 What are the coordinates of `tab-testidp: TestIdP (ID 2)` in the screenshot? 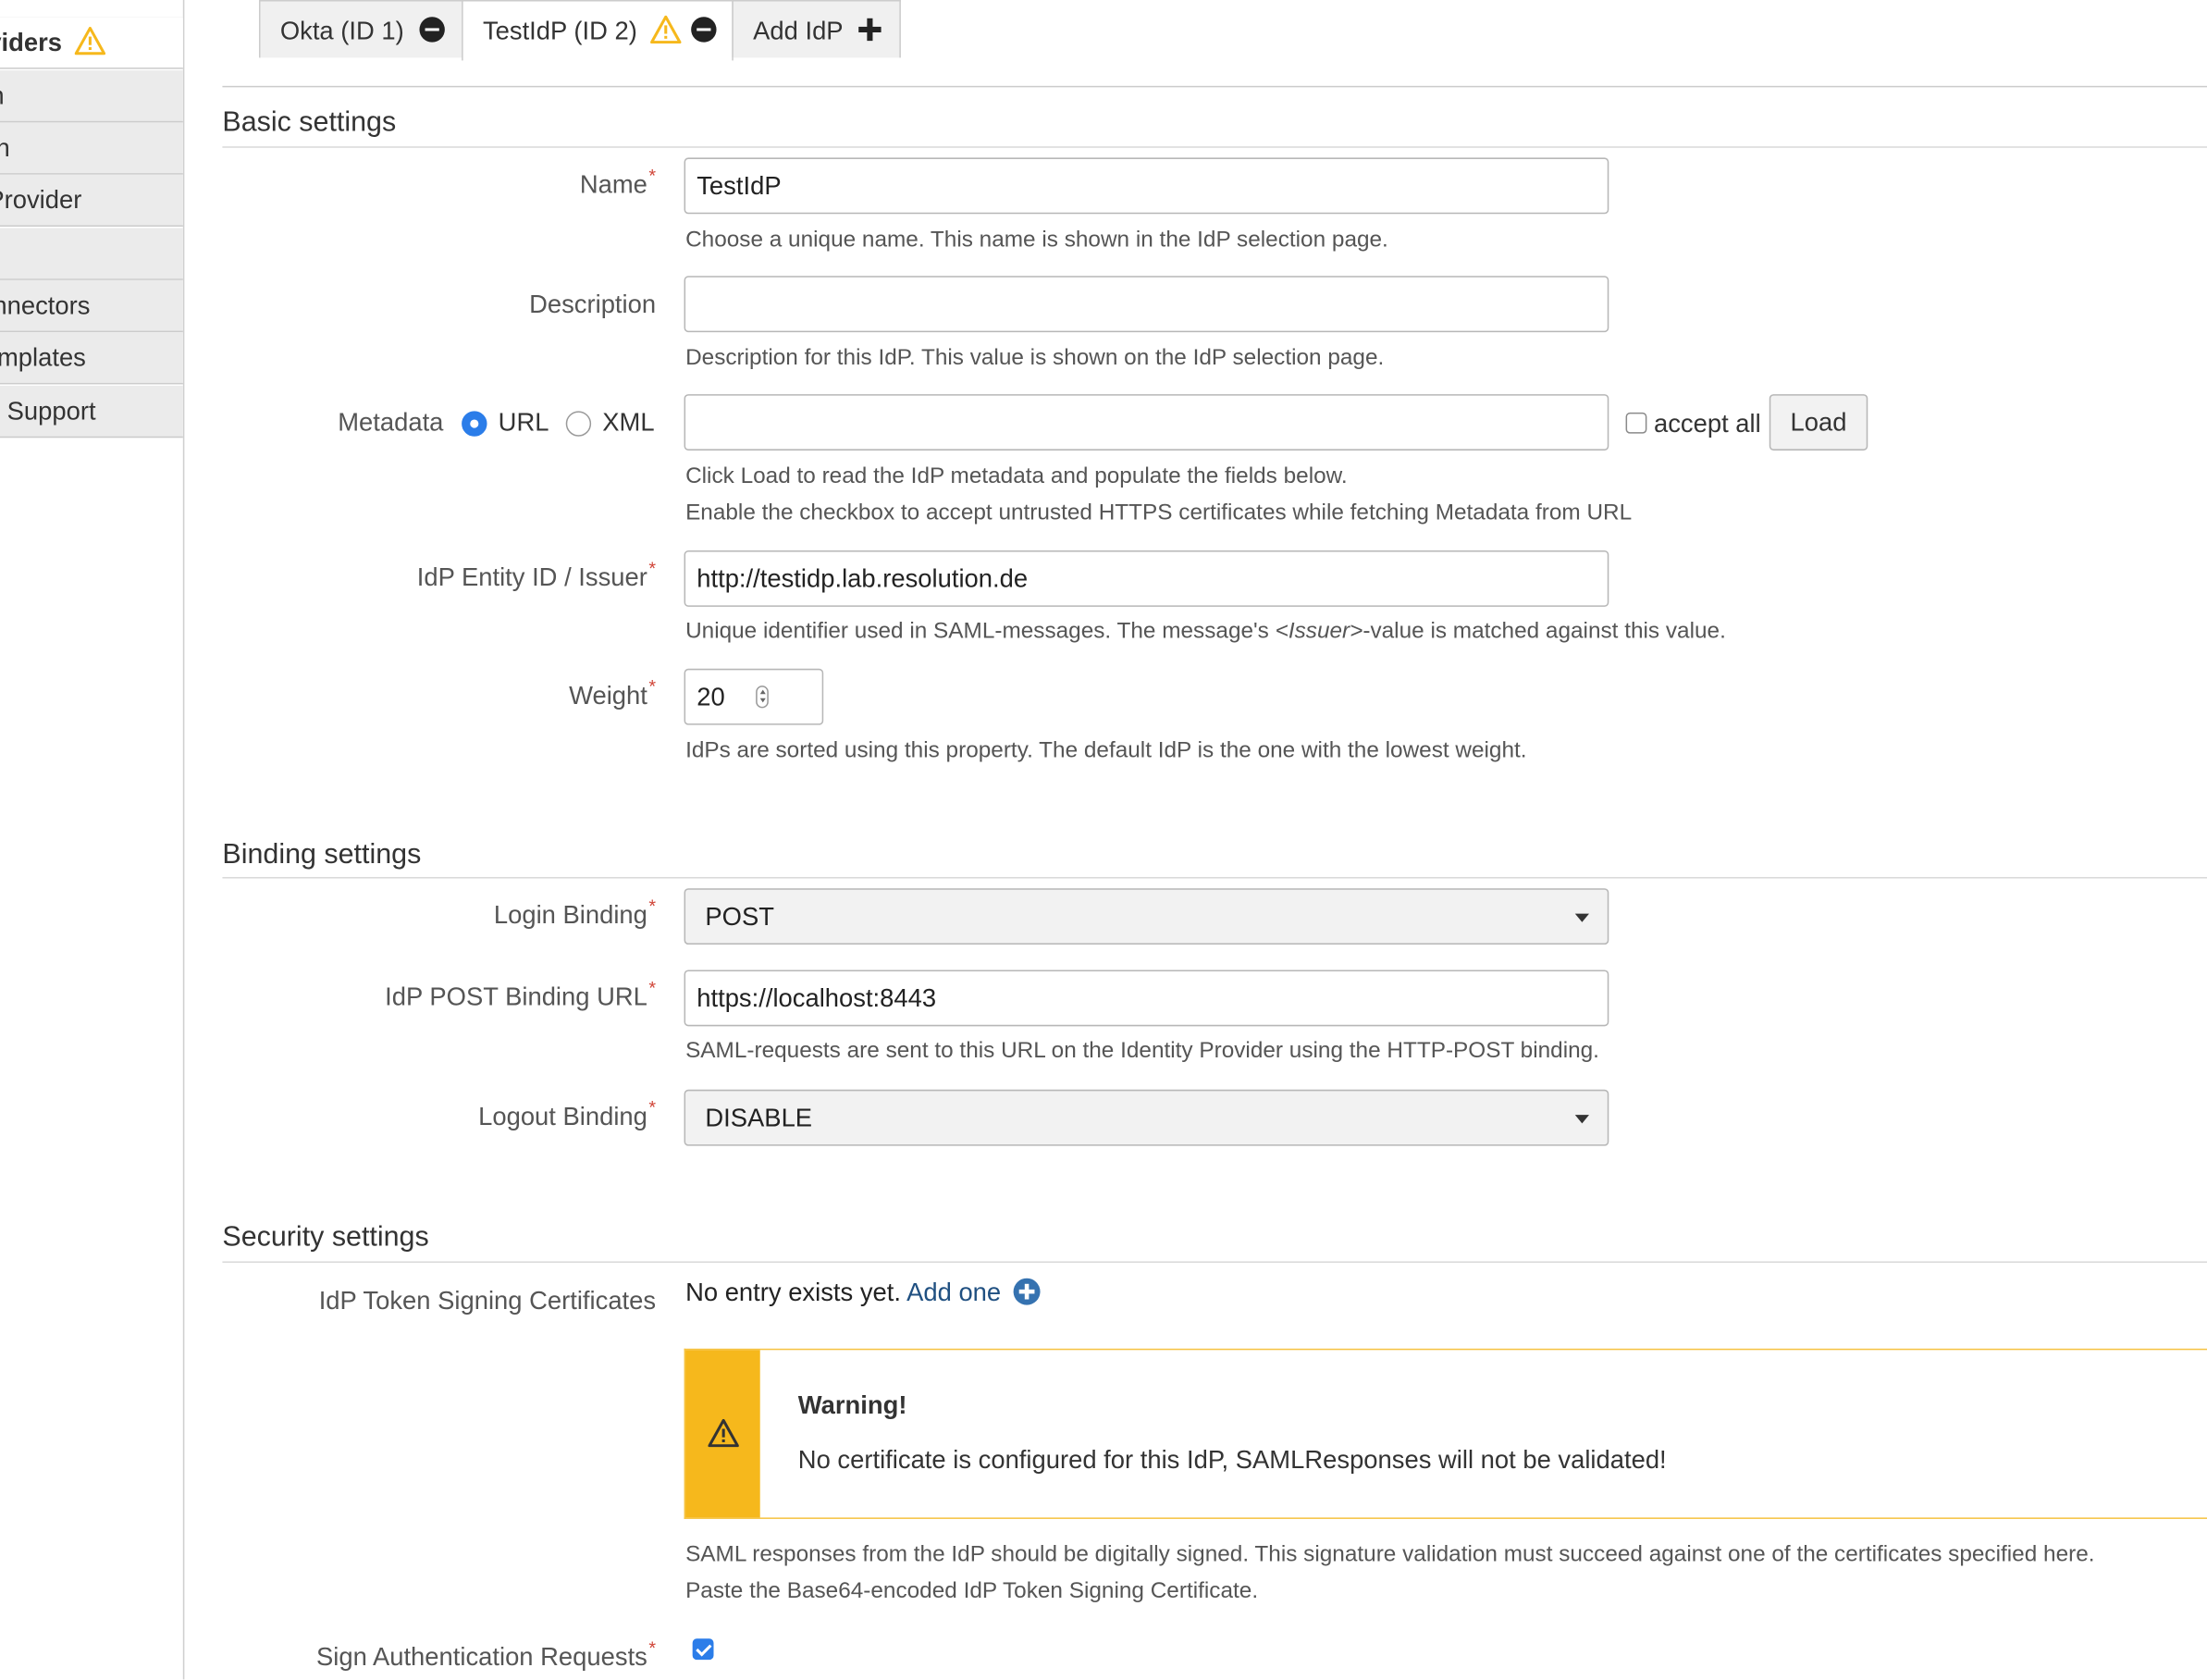 It's located at (598, 30).